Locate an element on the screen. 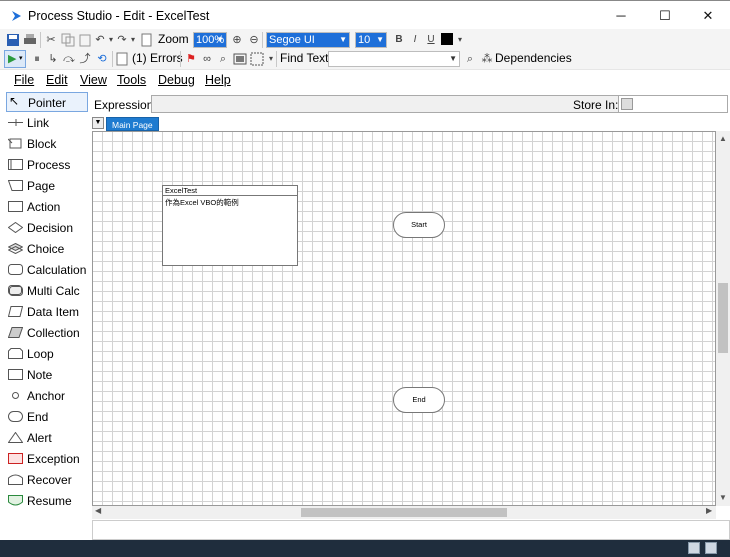 Image resolution: width=730 pixels, height=557 pixels. redo-dropdown-icon: ▾ is located at coordinates (133, 40).